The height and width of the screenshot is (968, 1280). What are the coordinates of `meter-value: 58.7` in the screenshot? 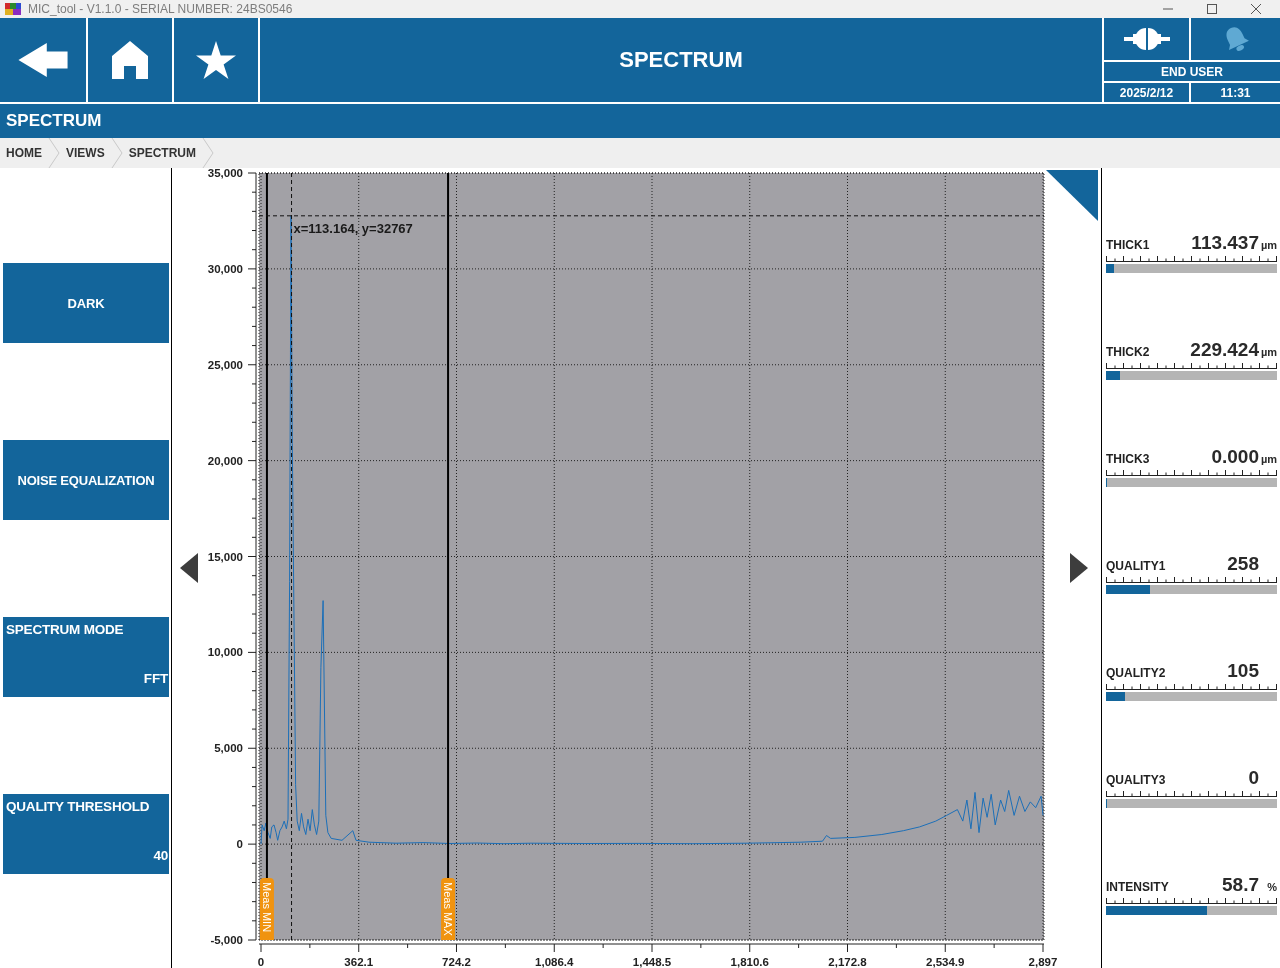 It's located at (1240, 885).